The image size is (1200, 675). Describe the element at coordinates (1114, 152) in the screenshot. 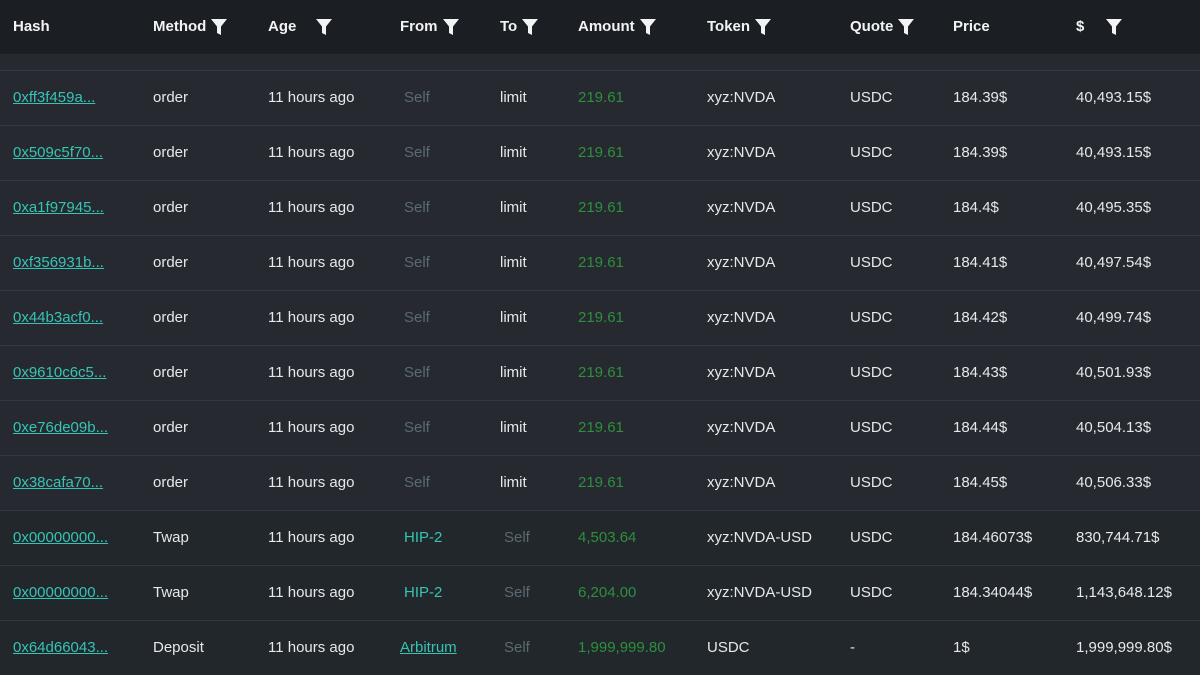

I see `usd-cell: 40,493.15$` at that location.